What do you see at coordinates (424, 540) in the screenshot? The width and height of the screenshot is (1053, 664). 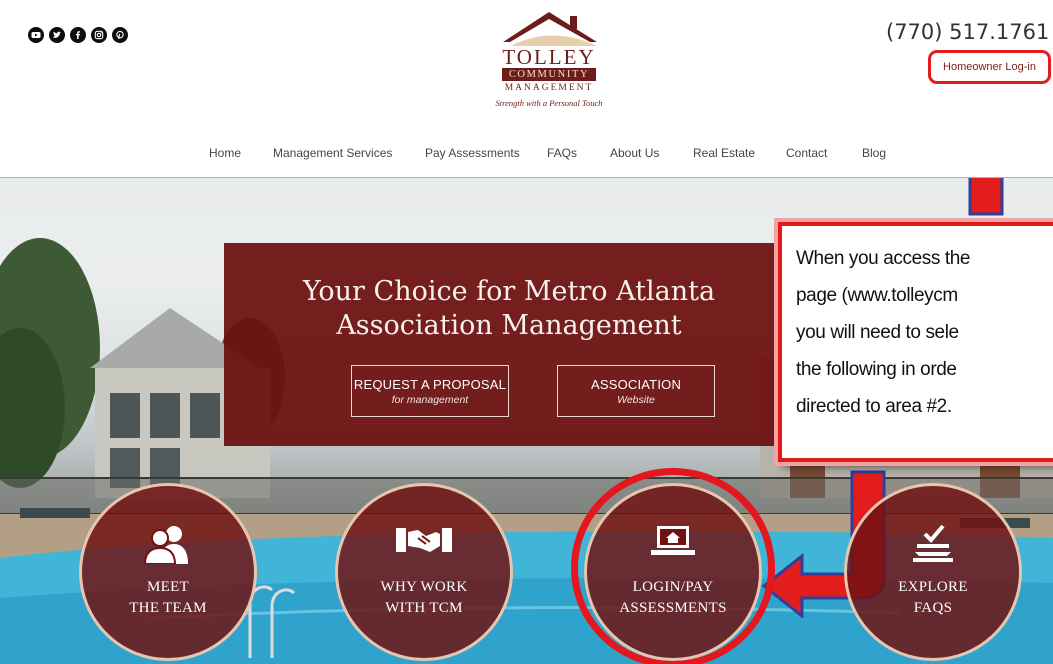 I see `handshake-icon` at bounding box center [424, 540].